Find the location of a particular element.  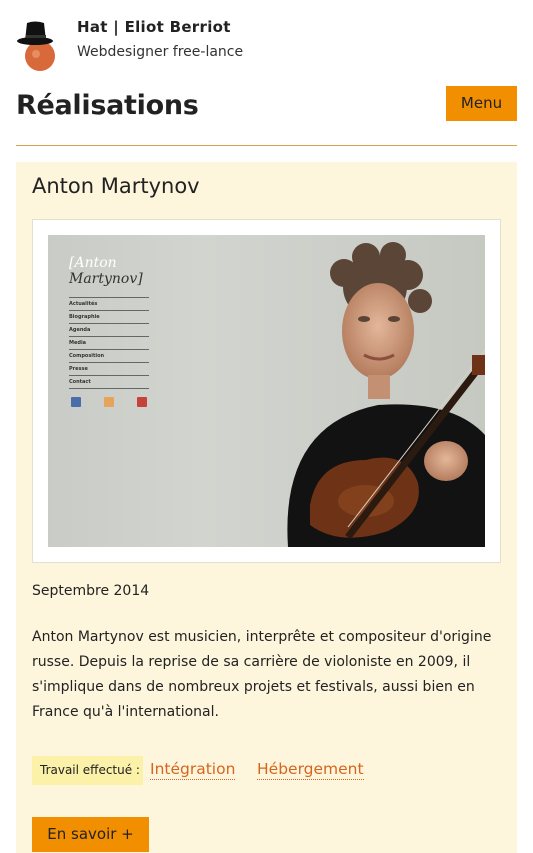

menu-button: Menu is located at coordinates (481, 103).